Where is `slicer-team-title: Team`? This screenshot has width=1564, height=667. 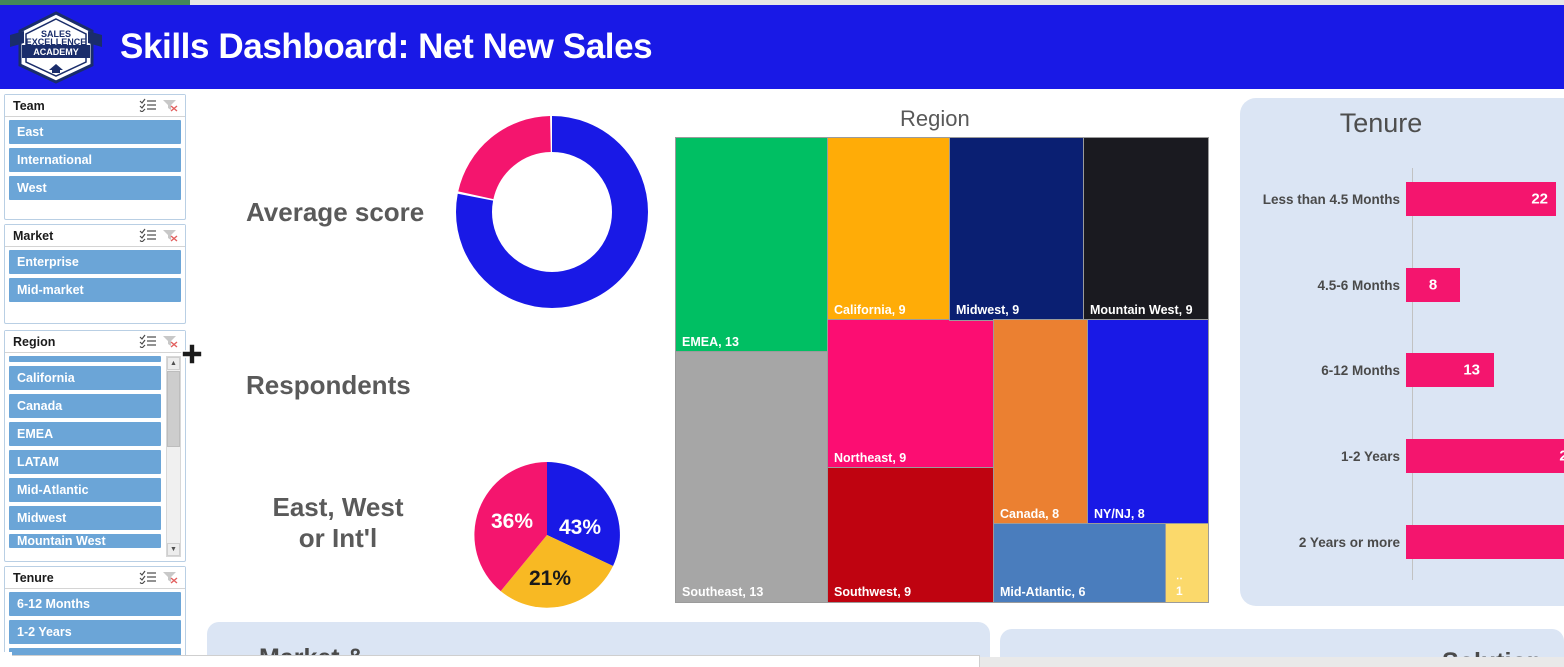 slicer-team-title: Team is located at coordinates (29, 105).